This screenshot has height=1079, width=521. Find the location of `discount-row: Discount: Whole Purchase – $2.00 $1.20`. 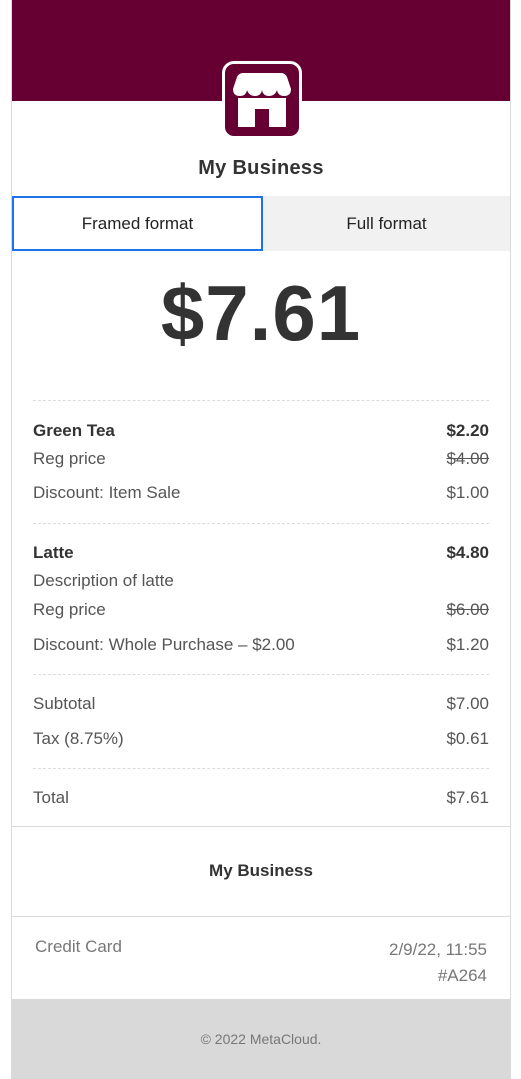

discount-row: Discount: Whole Purchase – $2.00 $1.20 is located at coordinates (261, 645).